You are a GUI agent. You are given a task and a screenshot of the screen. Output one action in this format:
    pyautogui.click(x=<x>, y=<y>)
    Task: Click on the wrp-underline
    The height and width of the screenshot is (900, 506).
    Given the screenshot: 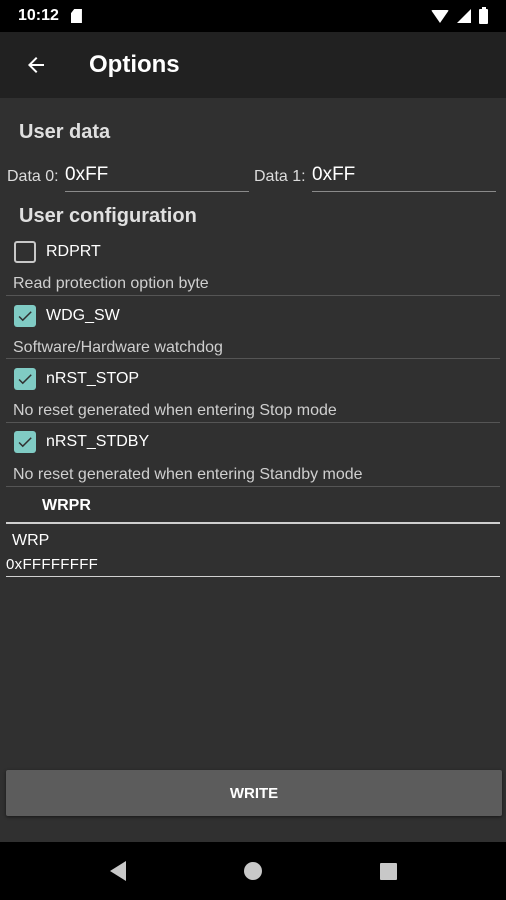 What is the action you would take?
    pyautogui.click(x=253, y=576)
    